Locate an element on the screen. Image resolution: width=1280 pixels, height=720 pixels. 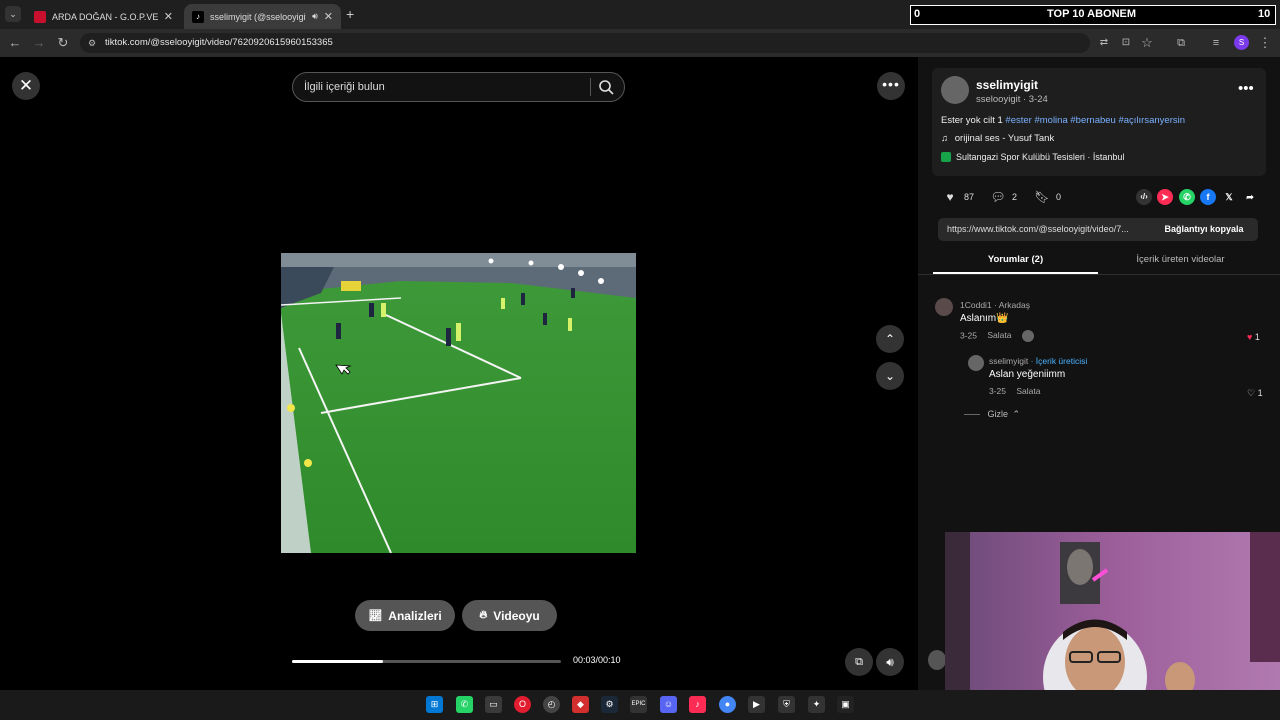
hashtag-link: #ester is located at coordinates (1018, 120).